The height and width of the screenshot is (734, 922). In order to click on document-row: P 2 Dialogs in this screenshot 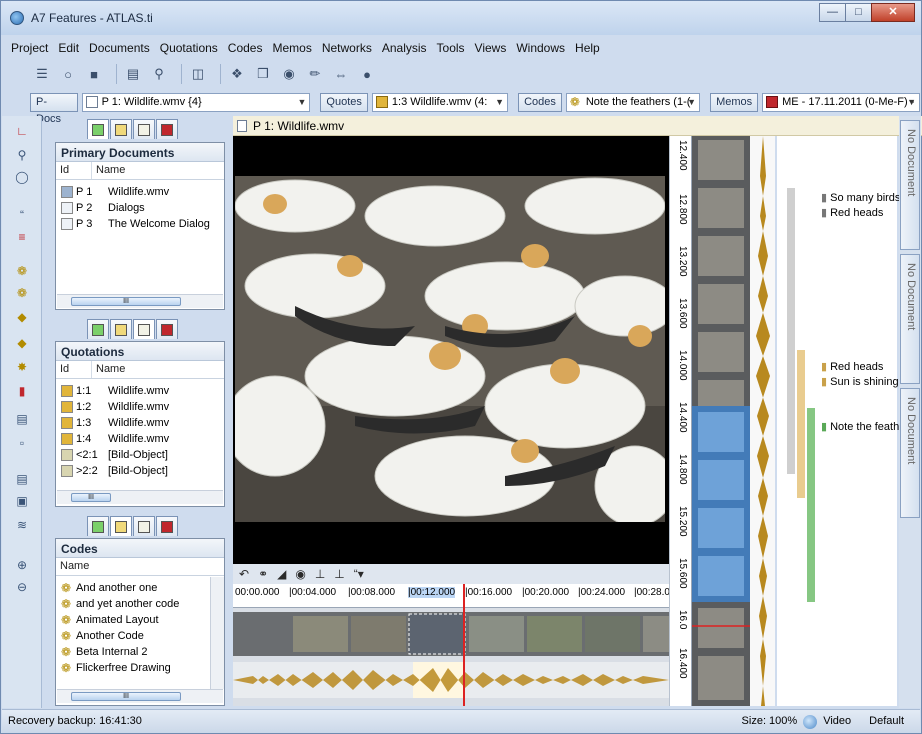, I will do `click(140, 208)`.